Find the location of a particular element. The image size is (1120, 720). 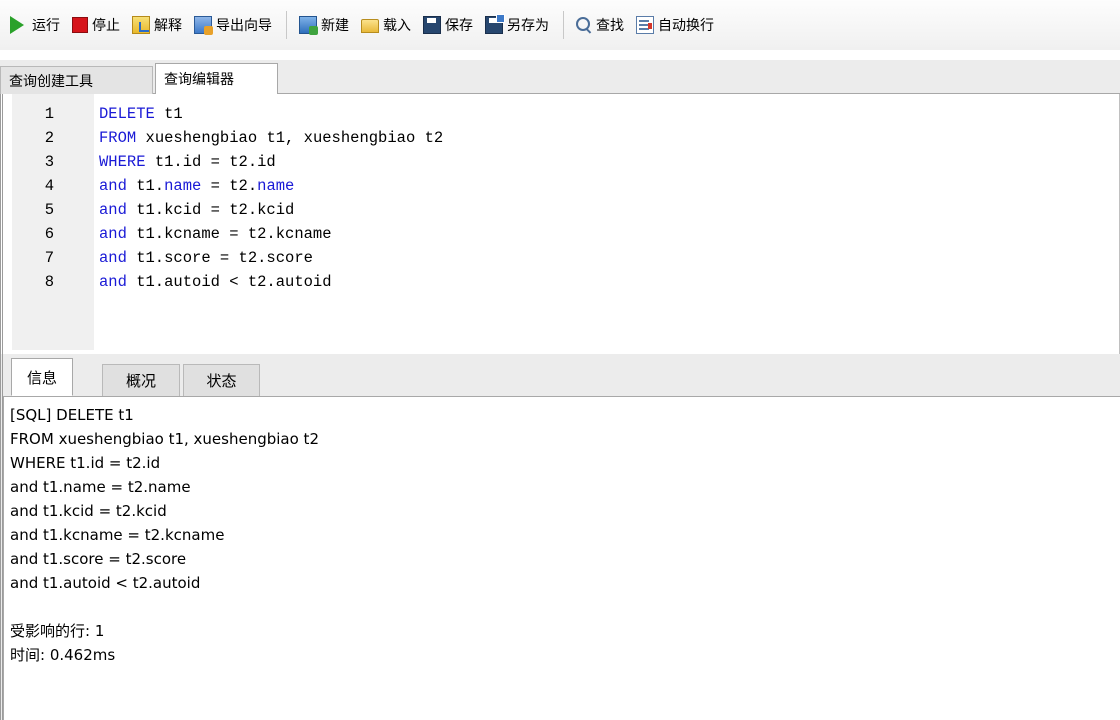

line-code: WHERE t1.id = t2.id is located at coordinates (187, 162).